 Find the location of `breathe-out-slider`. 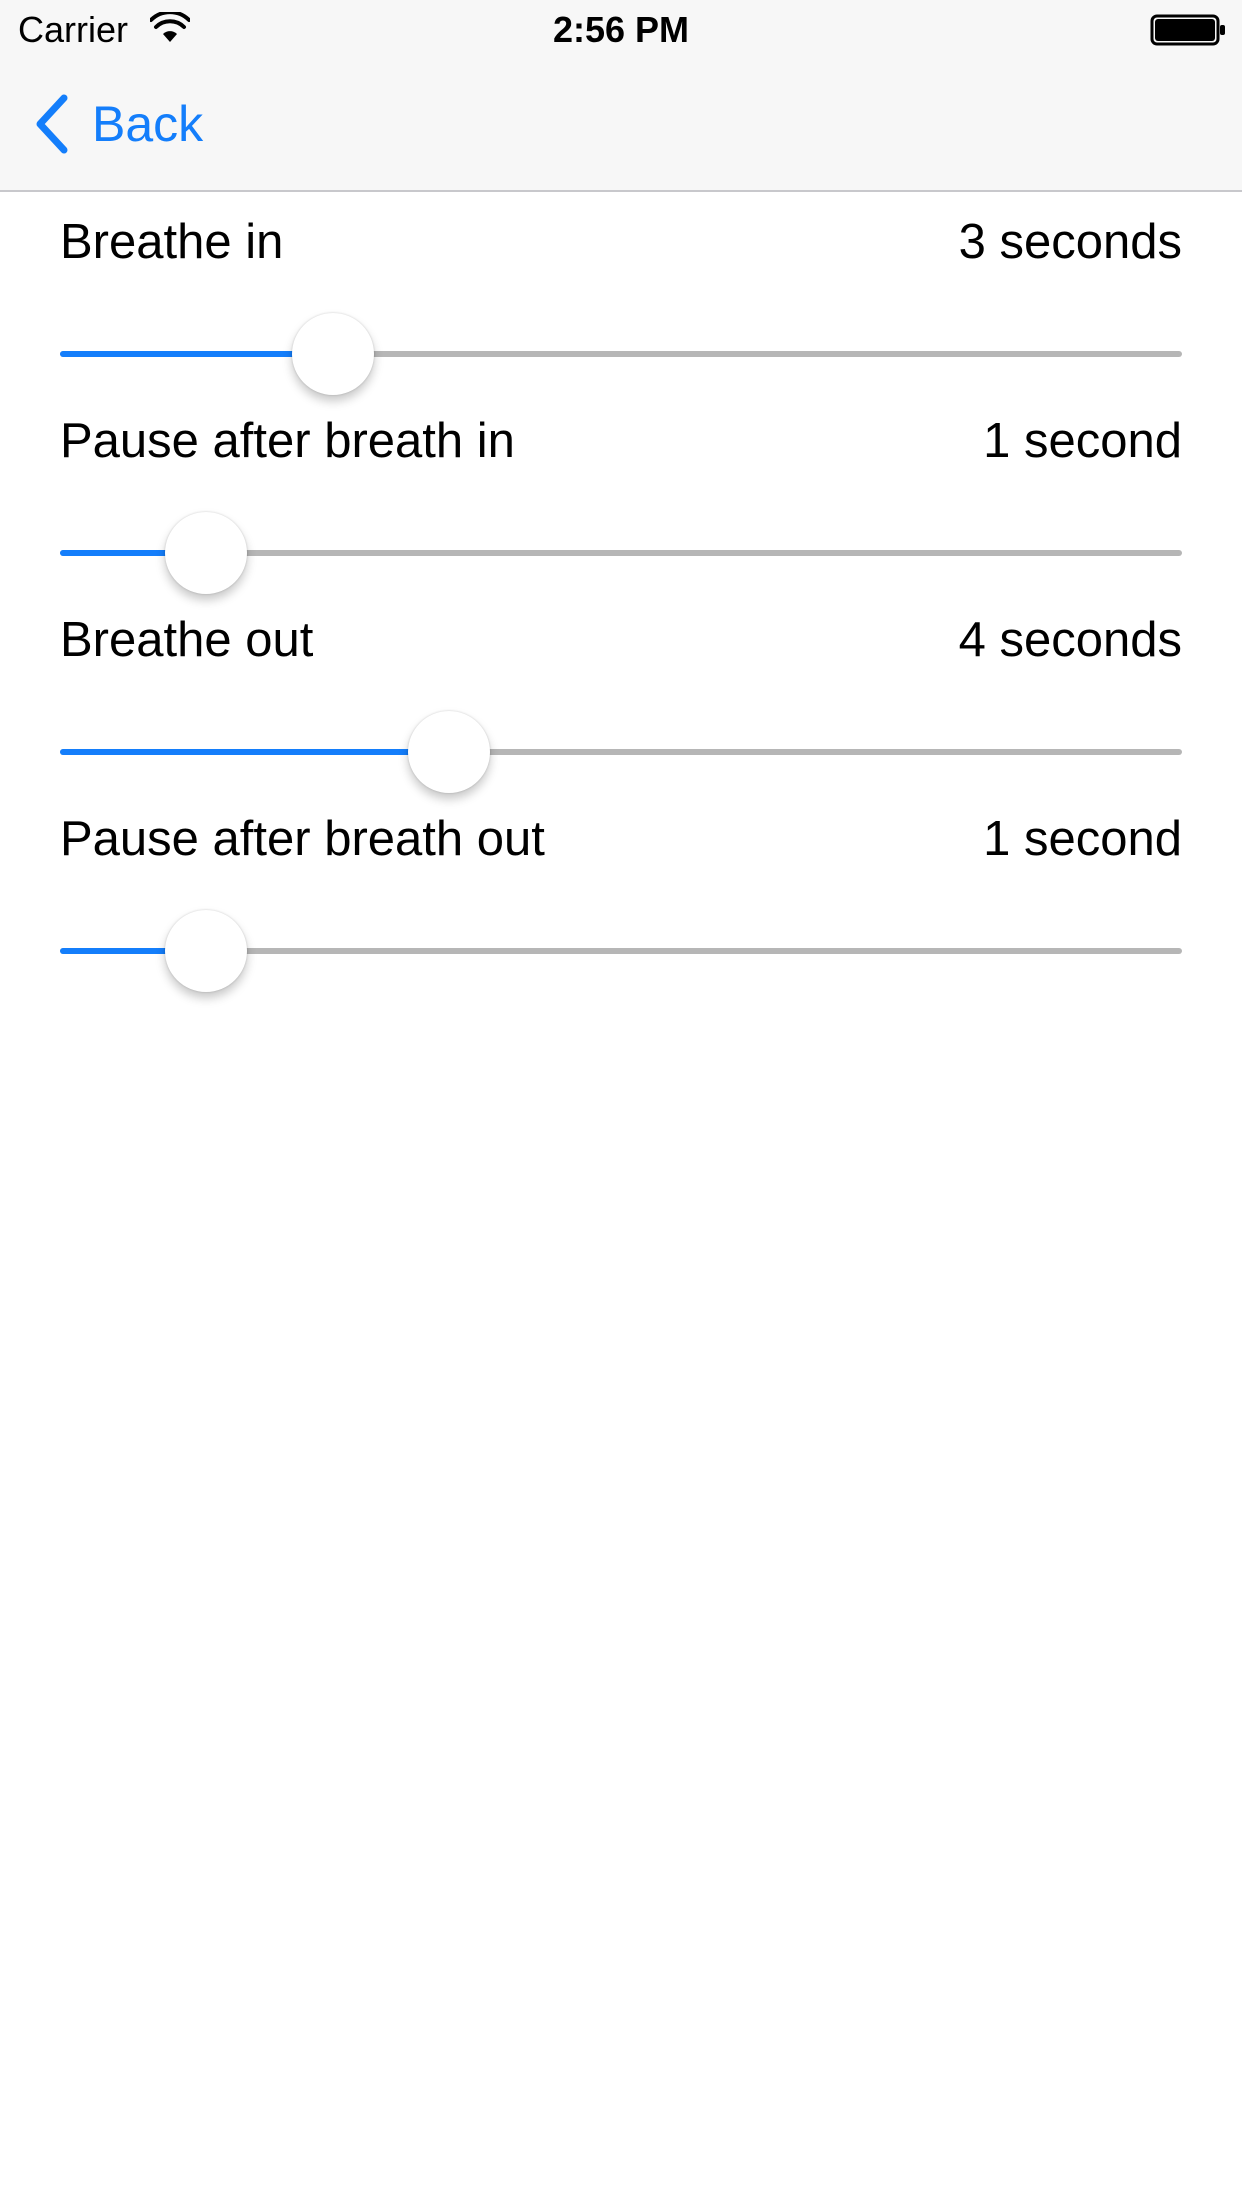

breathe-out-slider is located at coordinates (621, 752).